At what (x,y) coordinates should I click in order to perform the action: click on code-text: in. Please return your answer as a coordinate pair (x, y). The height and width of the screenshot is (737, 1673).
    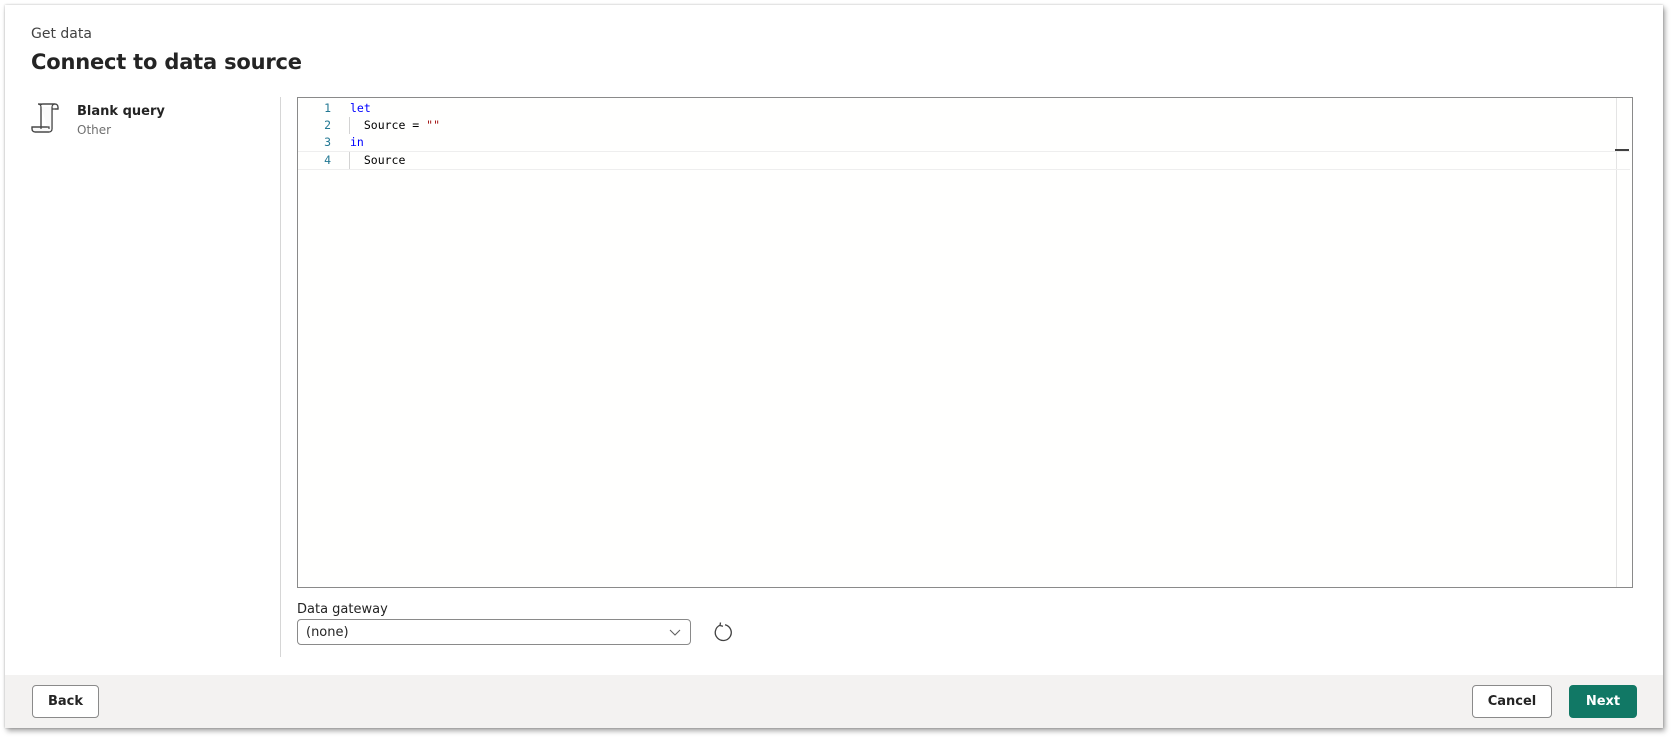
    Looking at the image, I should click on (357, 142).